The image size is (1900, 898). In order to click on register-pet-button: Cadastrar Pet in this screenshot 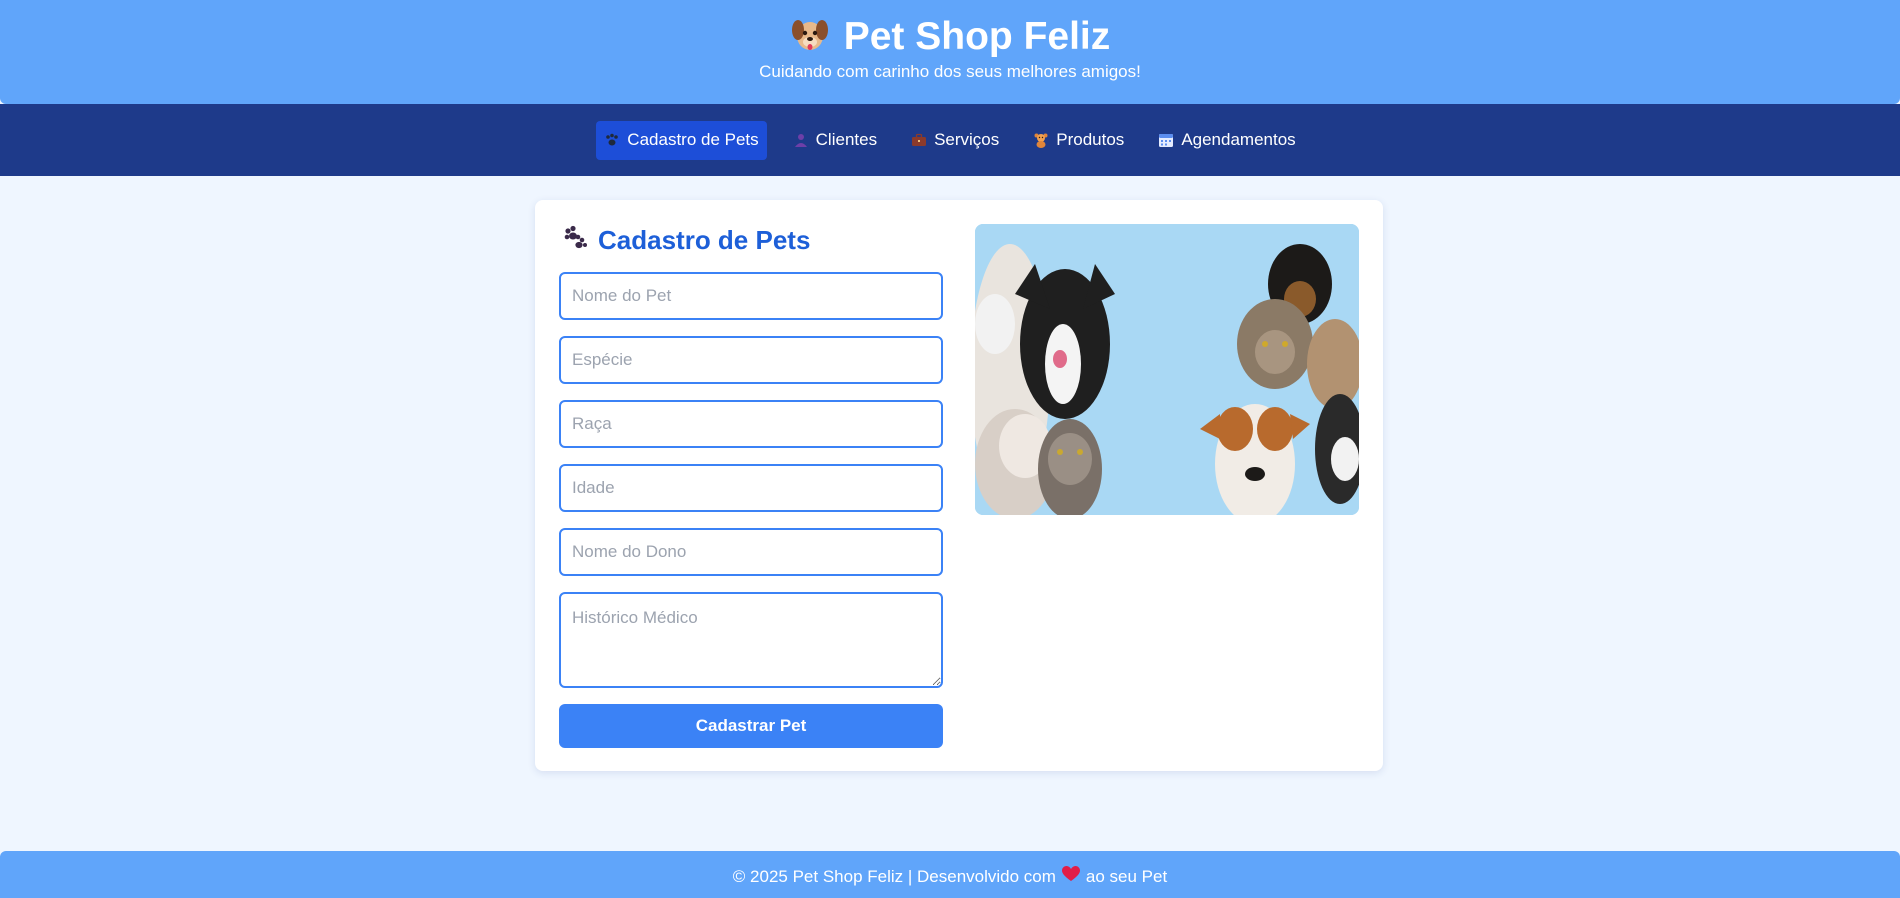, I will do `click(751, 726)`.